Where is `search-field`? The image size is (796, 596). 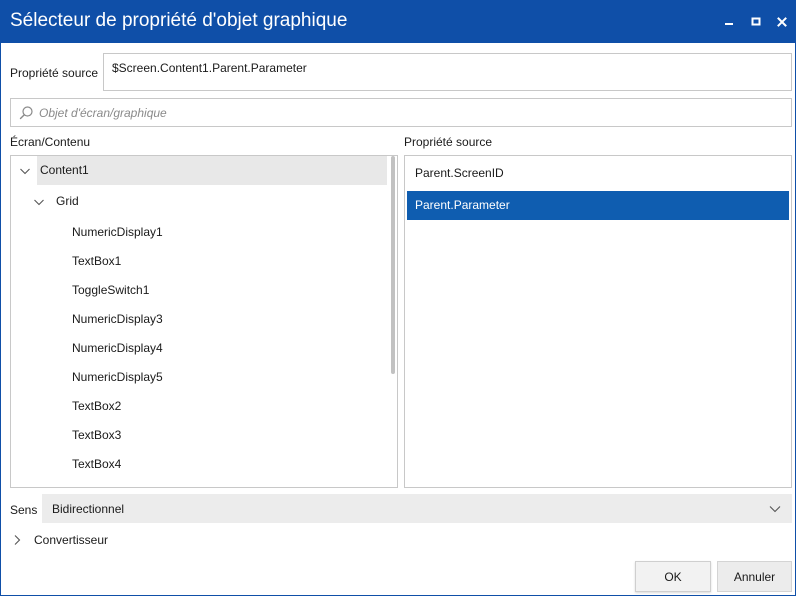
search-field is located at coordinates (401, 112).